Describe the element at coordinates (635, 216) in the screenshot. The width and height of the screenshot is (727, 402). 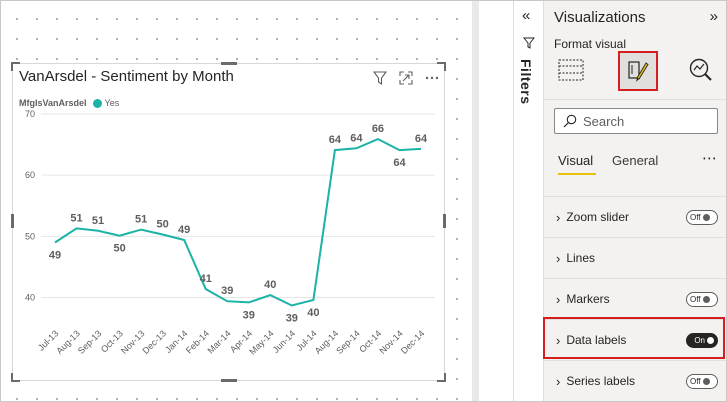
I see `section-zoom-slider: › Zoom slider Off` at that location.